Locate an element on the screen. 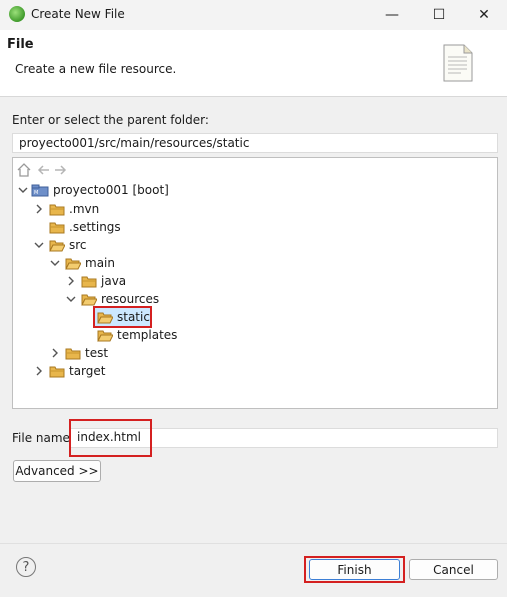 The height and width of the screenshot is (597, 507). tree-node-mvn: .mvn is located at coordinates (66, 209).